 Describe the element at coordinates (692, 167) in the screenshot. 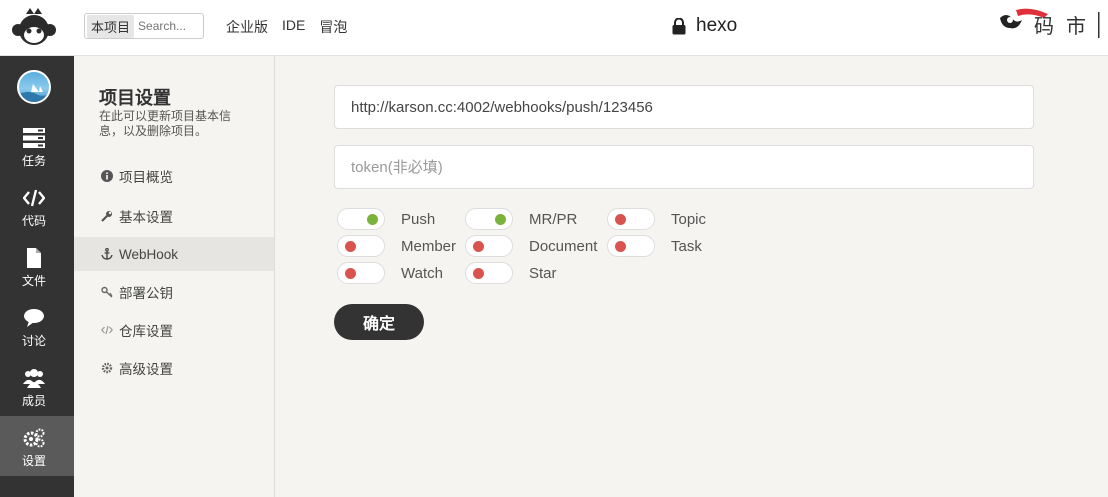

I see `webhook-token-input` at that location.